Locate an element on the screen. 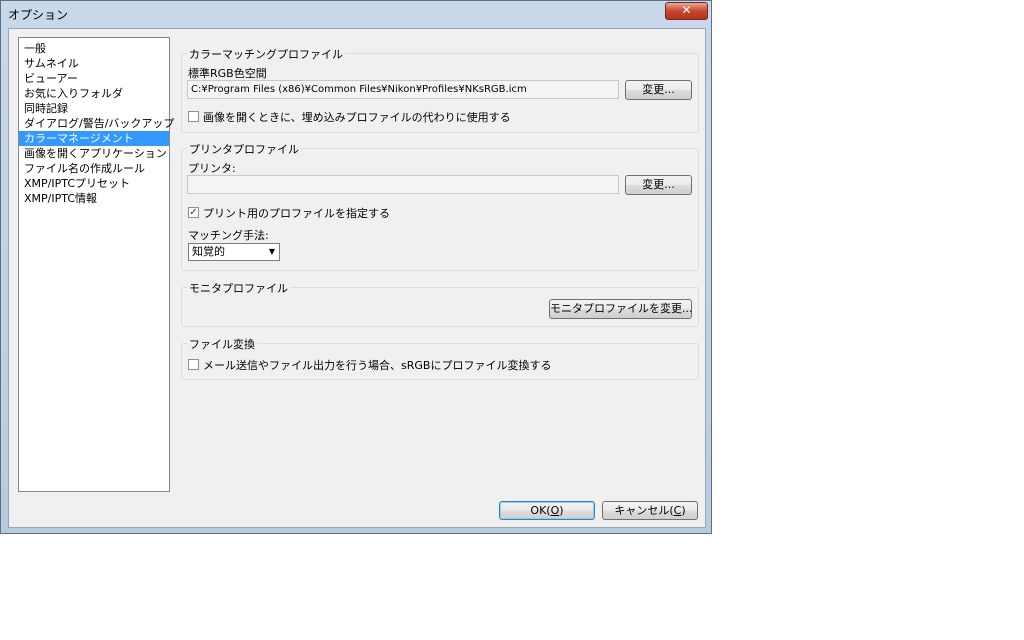 This screenshot has height=640, width=1024. printer-label: プリンタ: is located at coordinates (212, 168).